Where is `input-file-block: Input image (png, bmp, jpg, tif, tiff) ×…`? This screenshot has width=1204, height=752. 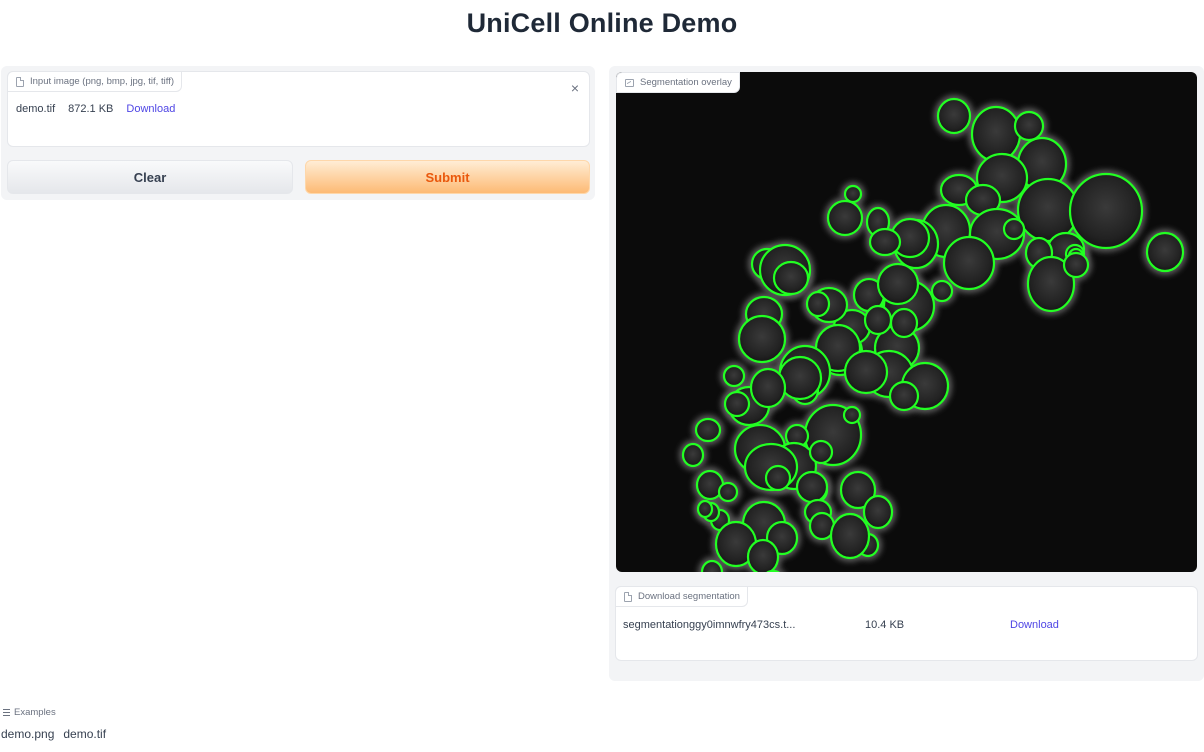
input-file-block: Input image (png, bmp, jpg, tif, tiff) ×… is located at coordinates (298, 109).